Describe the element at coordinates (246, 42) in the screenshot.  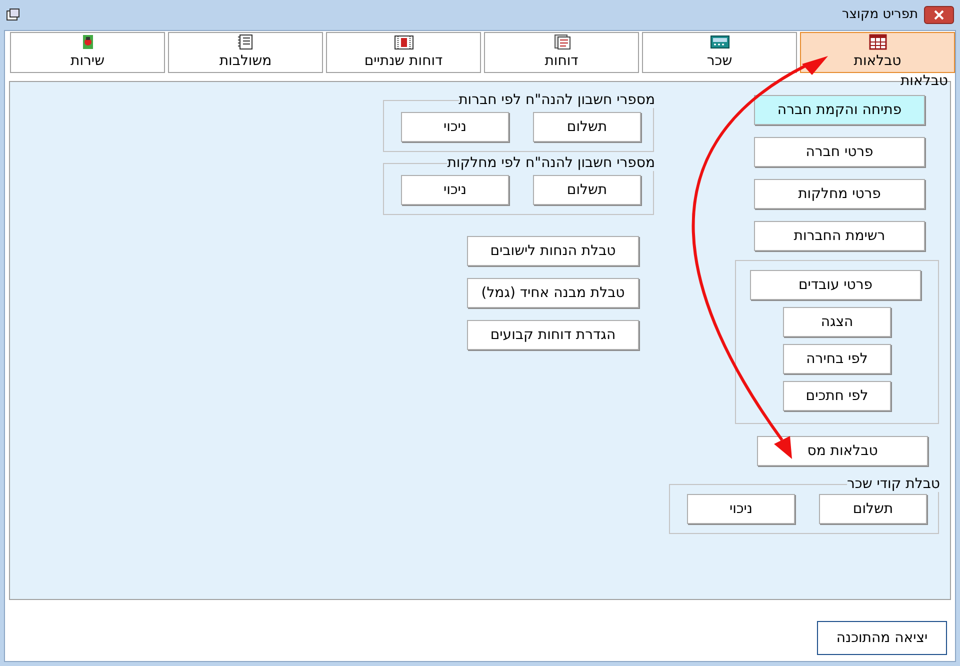
I see `binder-icon` at that location.